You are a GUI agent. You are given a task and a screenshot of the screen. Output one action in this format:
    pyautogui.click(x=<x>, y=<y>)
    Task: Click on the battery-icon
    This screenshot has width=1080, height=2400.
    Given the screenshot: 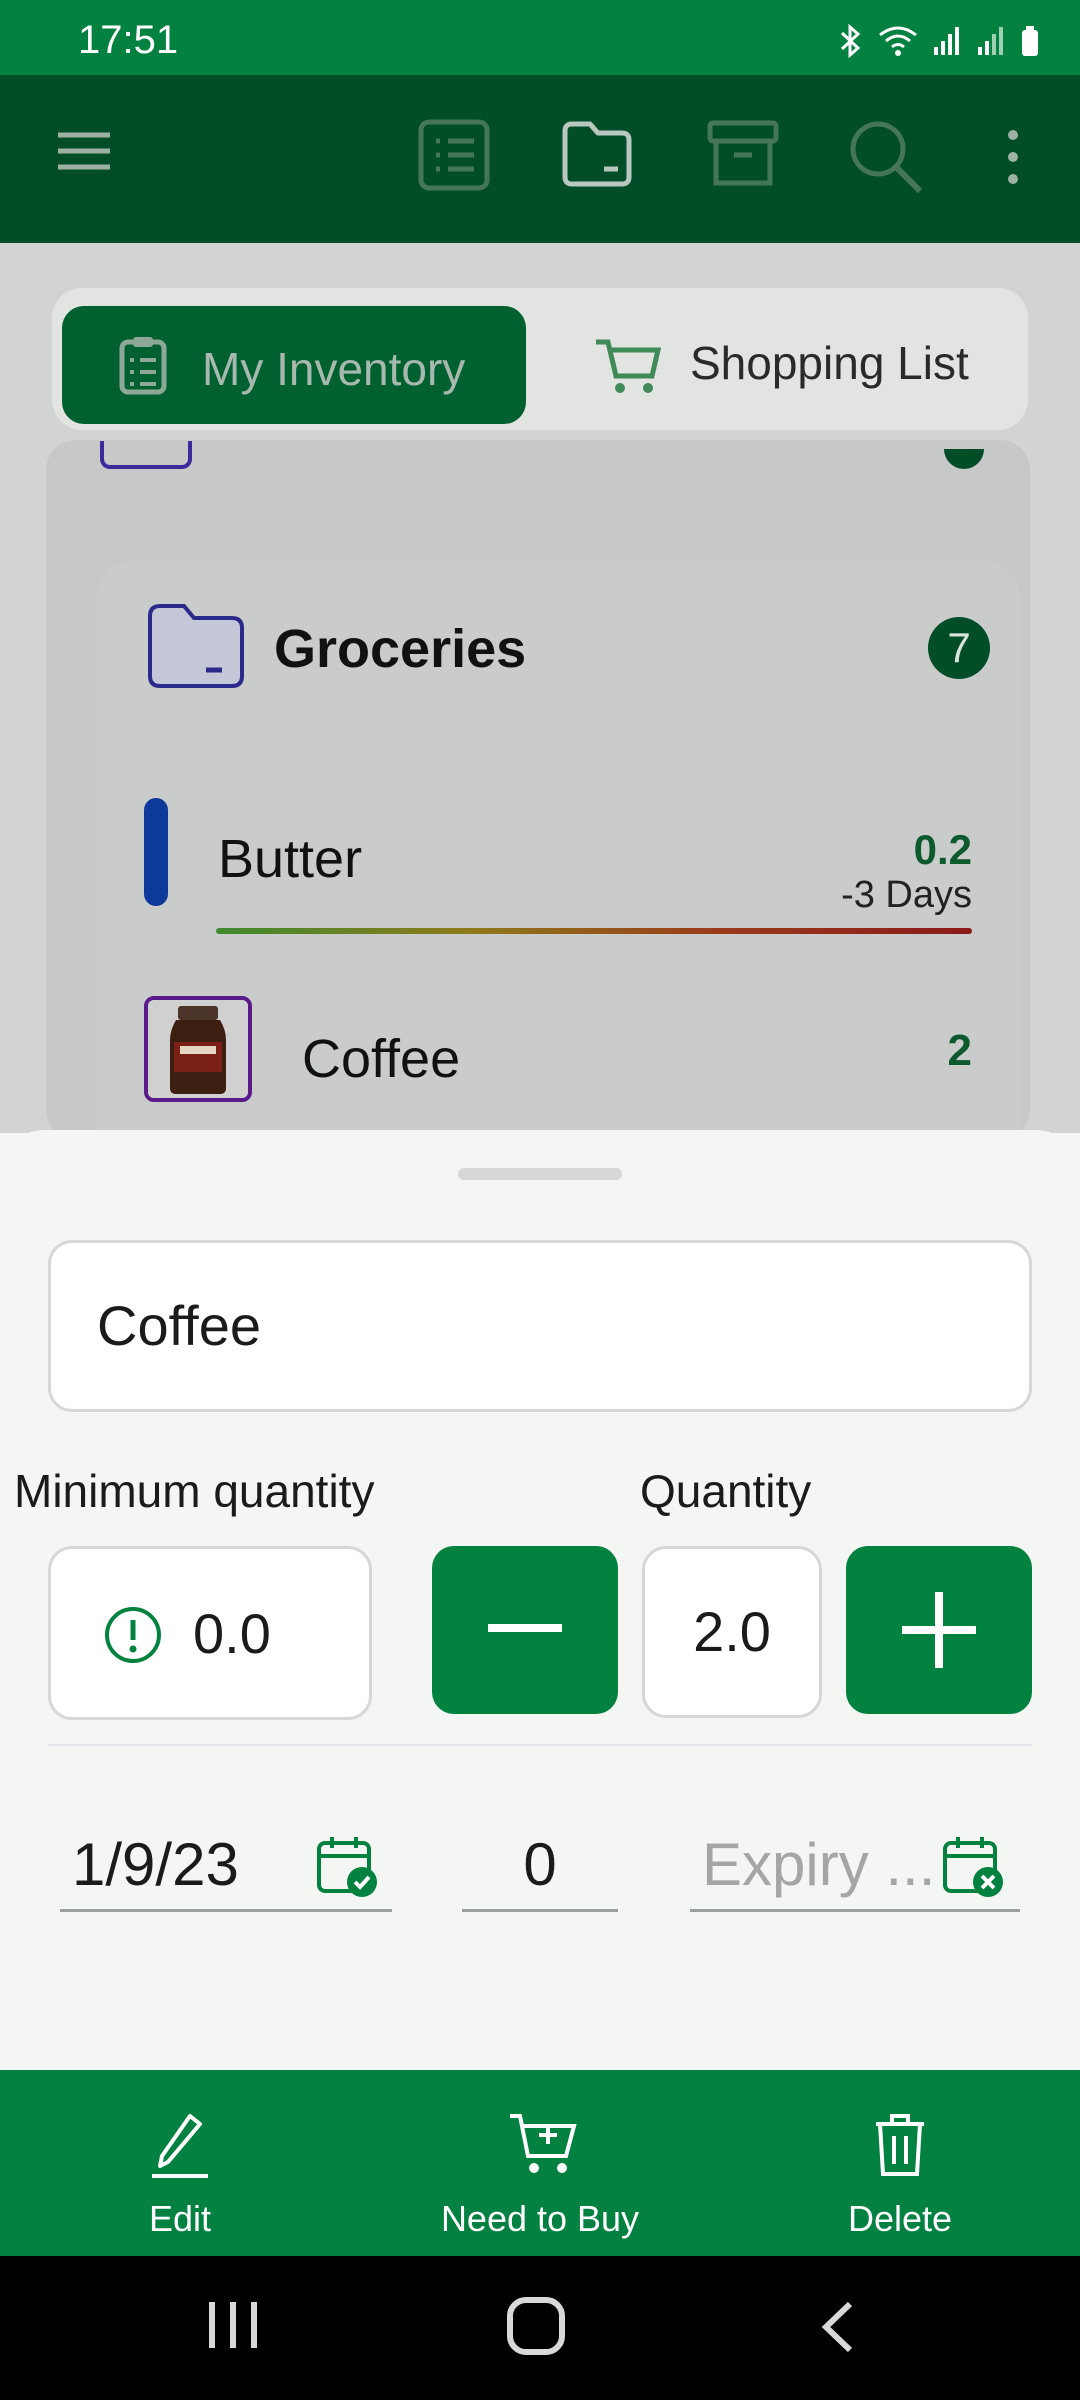 What is the action you would take?
    pyautogui.click(x=1030, y=41)
    